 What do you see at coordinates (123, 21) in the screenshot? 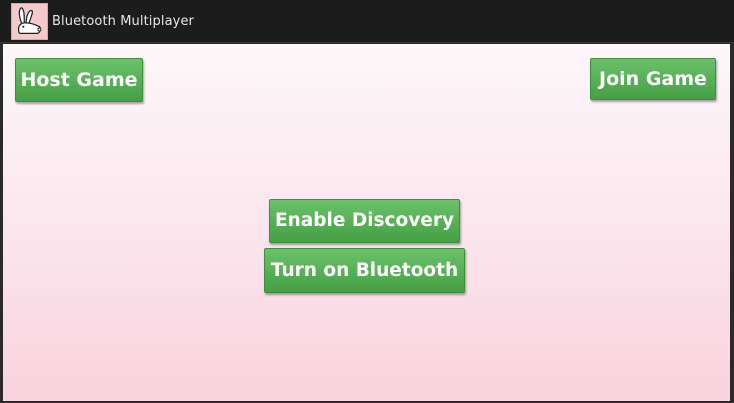
I see `window-title: Bluetooth Multiplayer` at bounding box center [123, 21].